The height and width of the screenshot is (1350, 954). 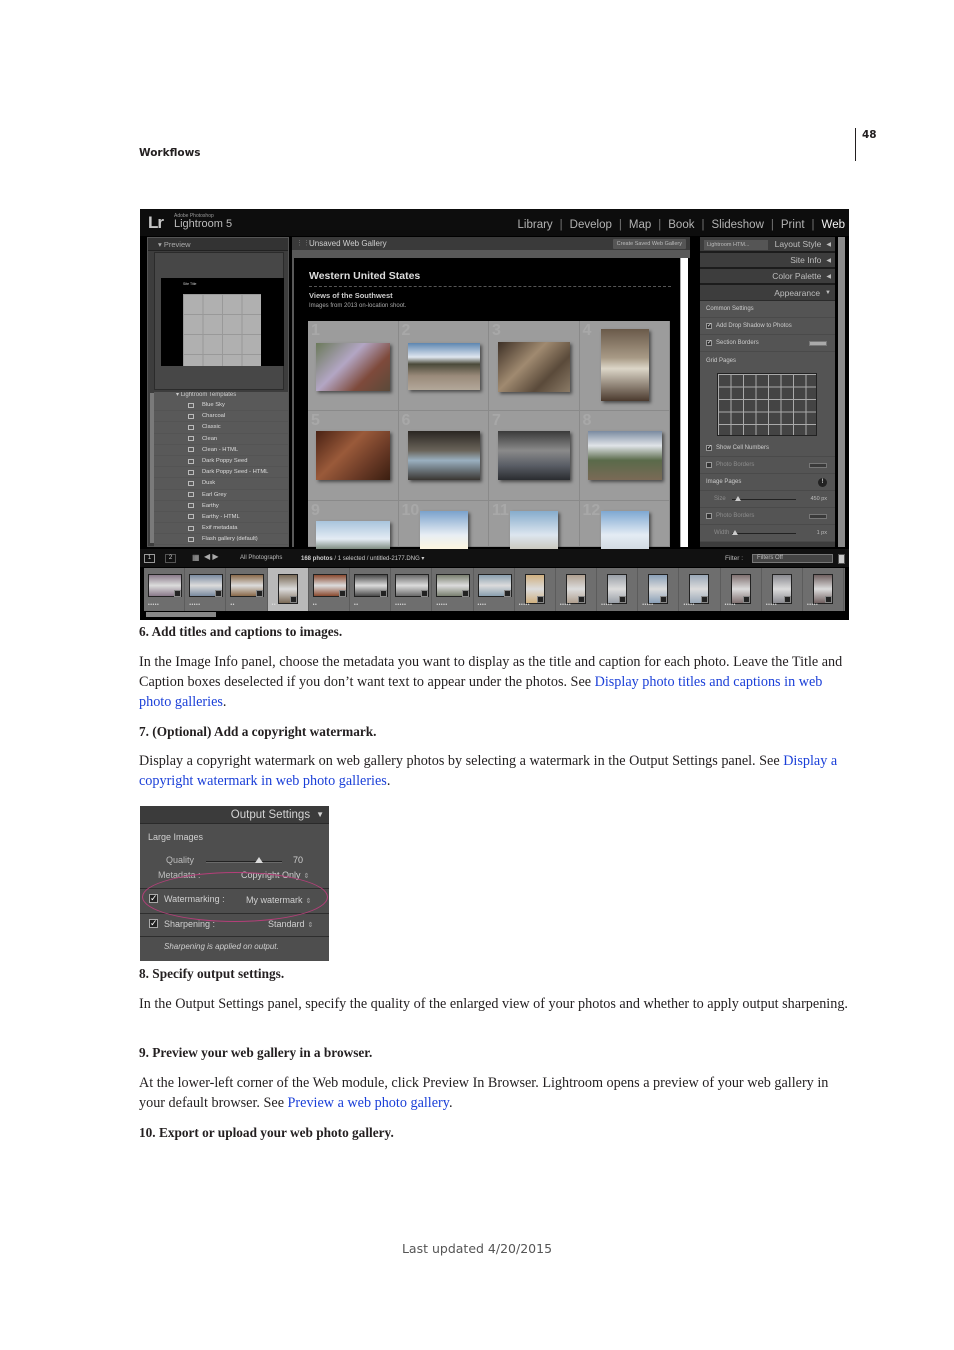 I want to click on add-drop-shadow-checkbox: ✓, so click(x=709, y=326).